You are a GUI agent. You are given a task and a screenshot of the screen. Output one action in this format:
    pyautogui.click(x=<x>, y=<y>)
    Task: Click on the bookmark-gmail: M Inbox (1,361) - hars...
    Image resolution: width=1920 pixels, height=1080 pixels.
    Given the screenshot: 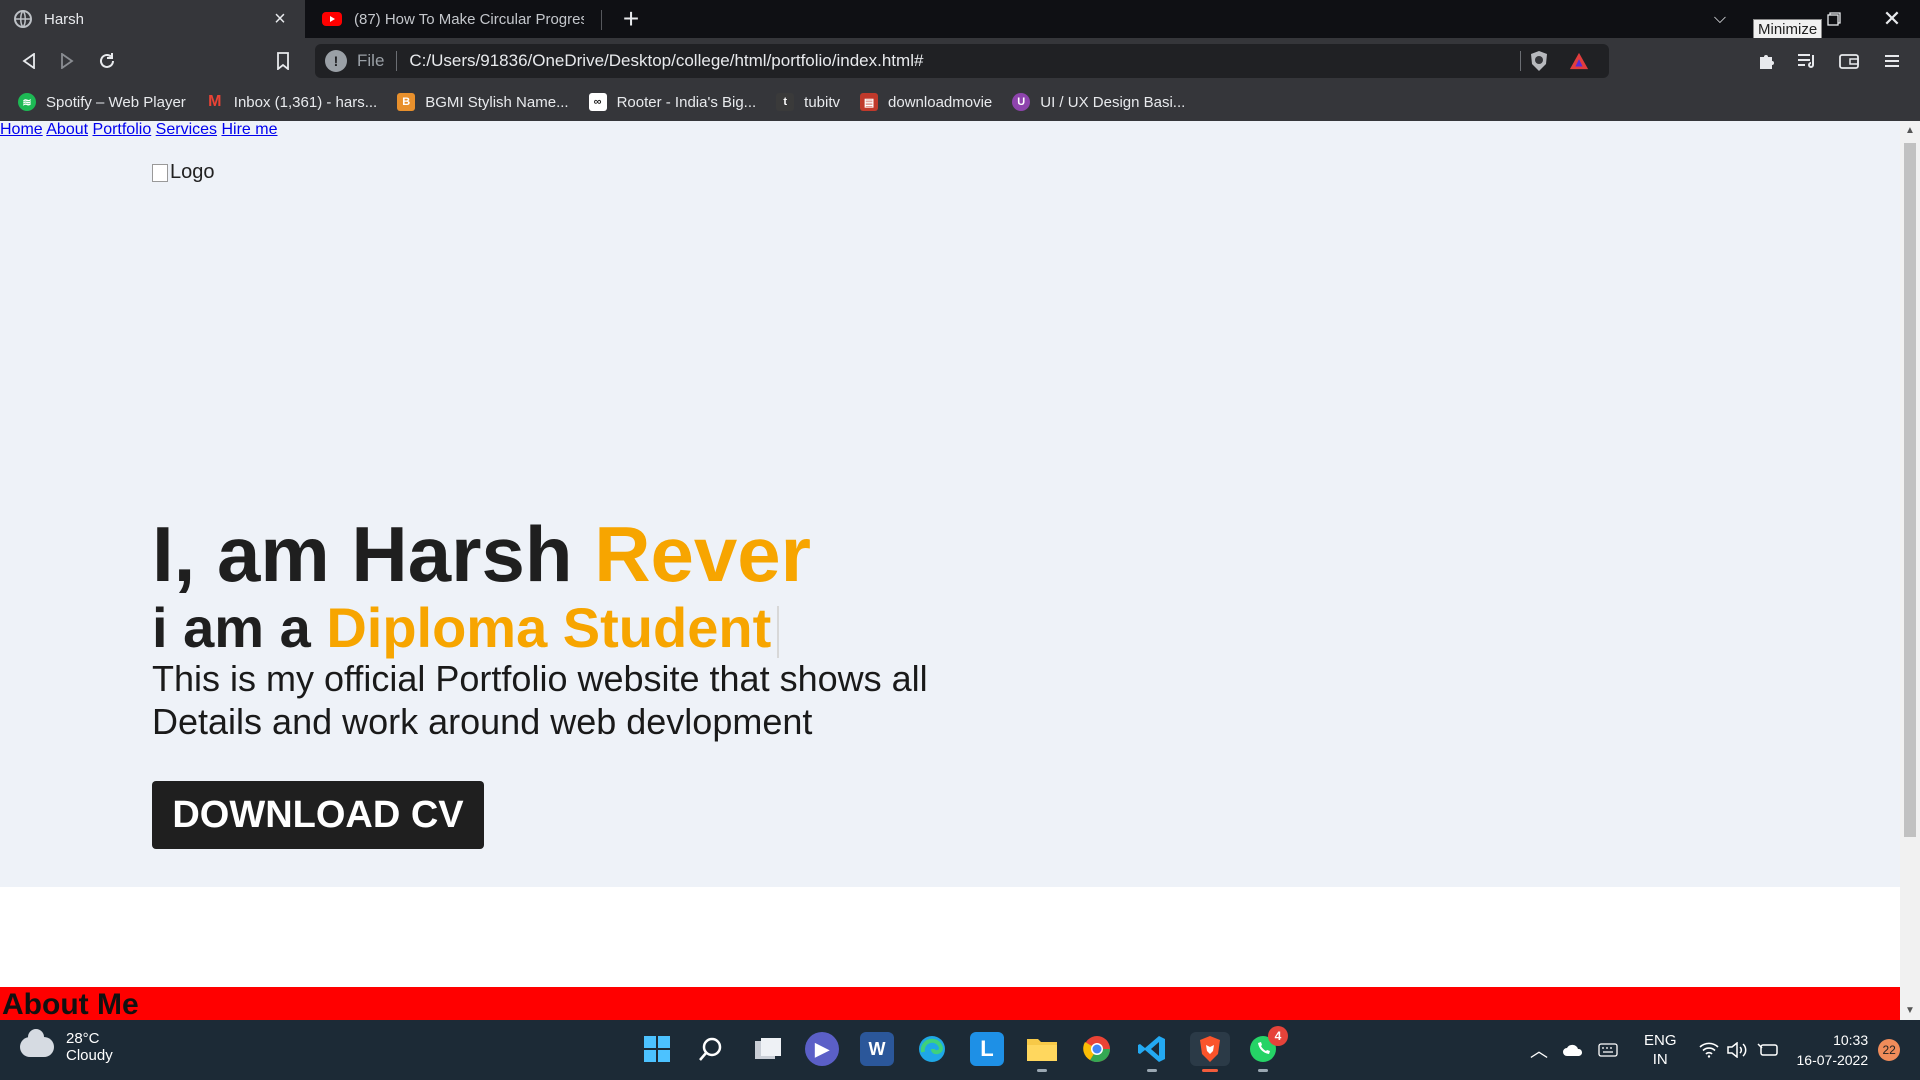 What is the action you would take?
    pyautogui.click(x=291, y=102)
    